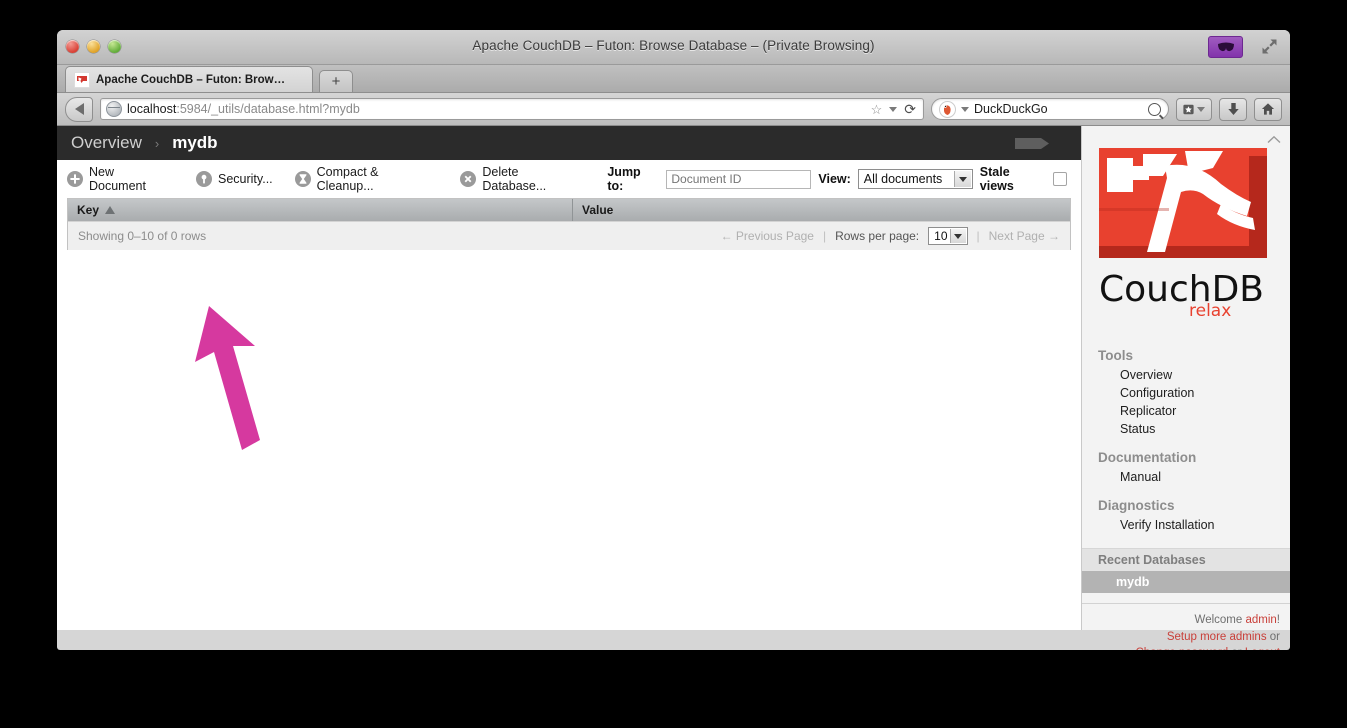 This screenshot has height=728, width=1347. What do you see at coordinates (1186, 582) in the screenshot?
I see `sidebar-item-mydb: mydb` at bounding box center [1186, 582].